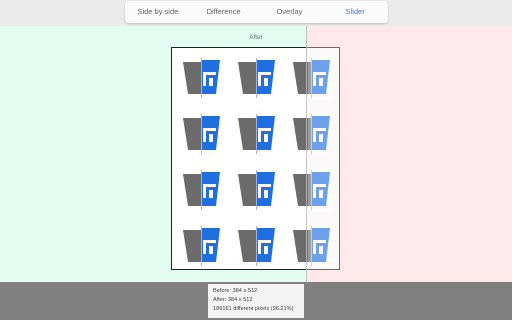  What do you see at coordinates (355, 12) in the screenshot?
I see `tab-slider: Slider` at bounding box center [355, 12].